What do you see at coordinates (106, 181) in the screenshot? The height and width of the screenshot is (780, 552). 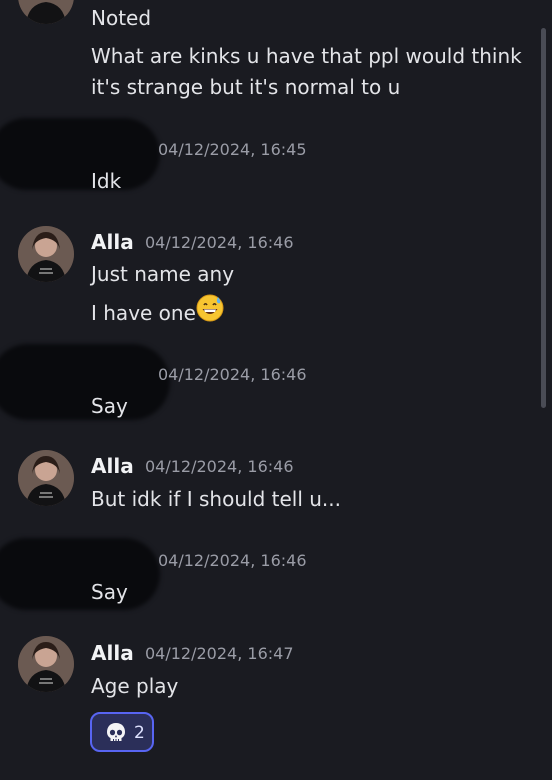 I see `message-text: Idk` at bounding box center [106, 181].